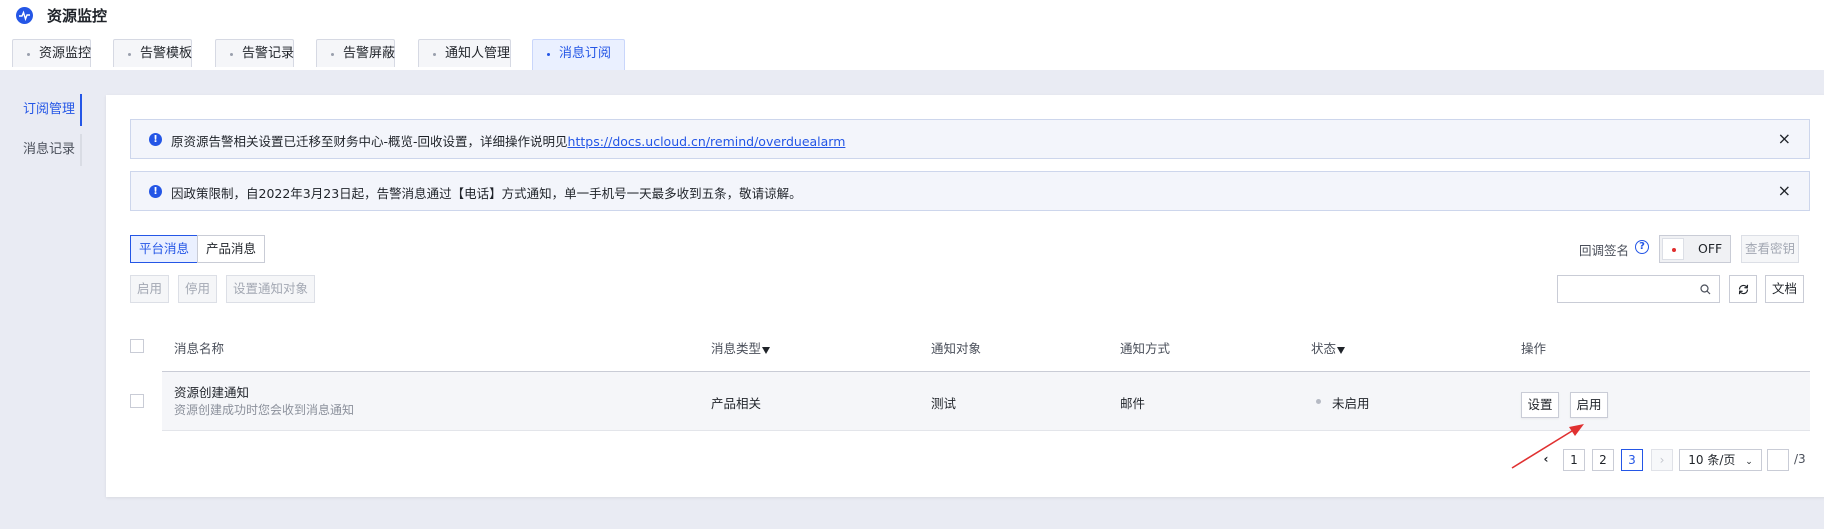 Image resolution: width=1824 pixels, height=529 pixels. I want to click on message-type: 产品相关, so click(736, 403).